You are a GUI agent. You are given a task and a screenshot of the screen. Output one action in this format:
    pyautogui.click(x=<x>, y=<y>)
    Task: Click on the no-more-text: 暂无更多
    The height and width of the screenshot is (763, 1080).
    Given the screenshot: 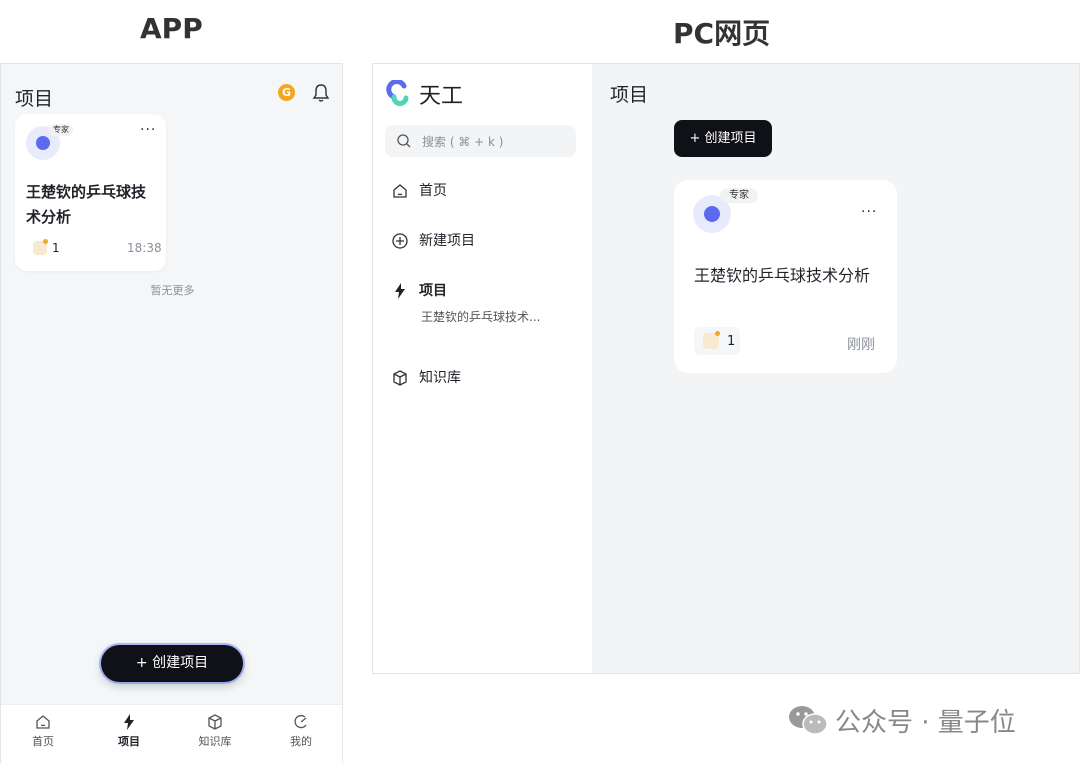 What is the action you would take?
    pyautogui.click(x=172, y=290)
    